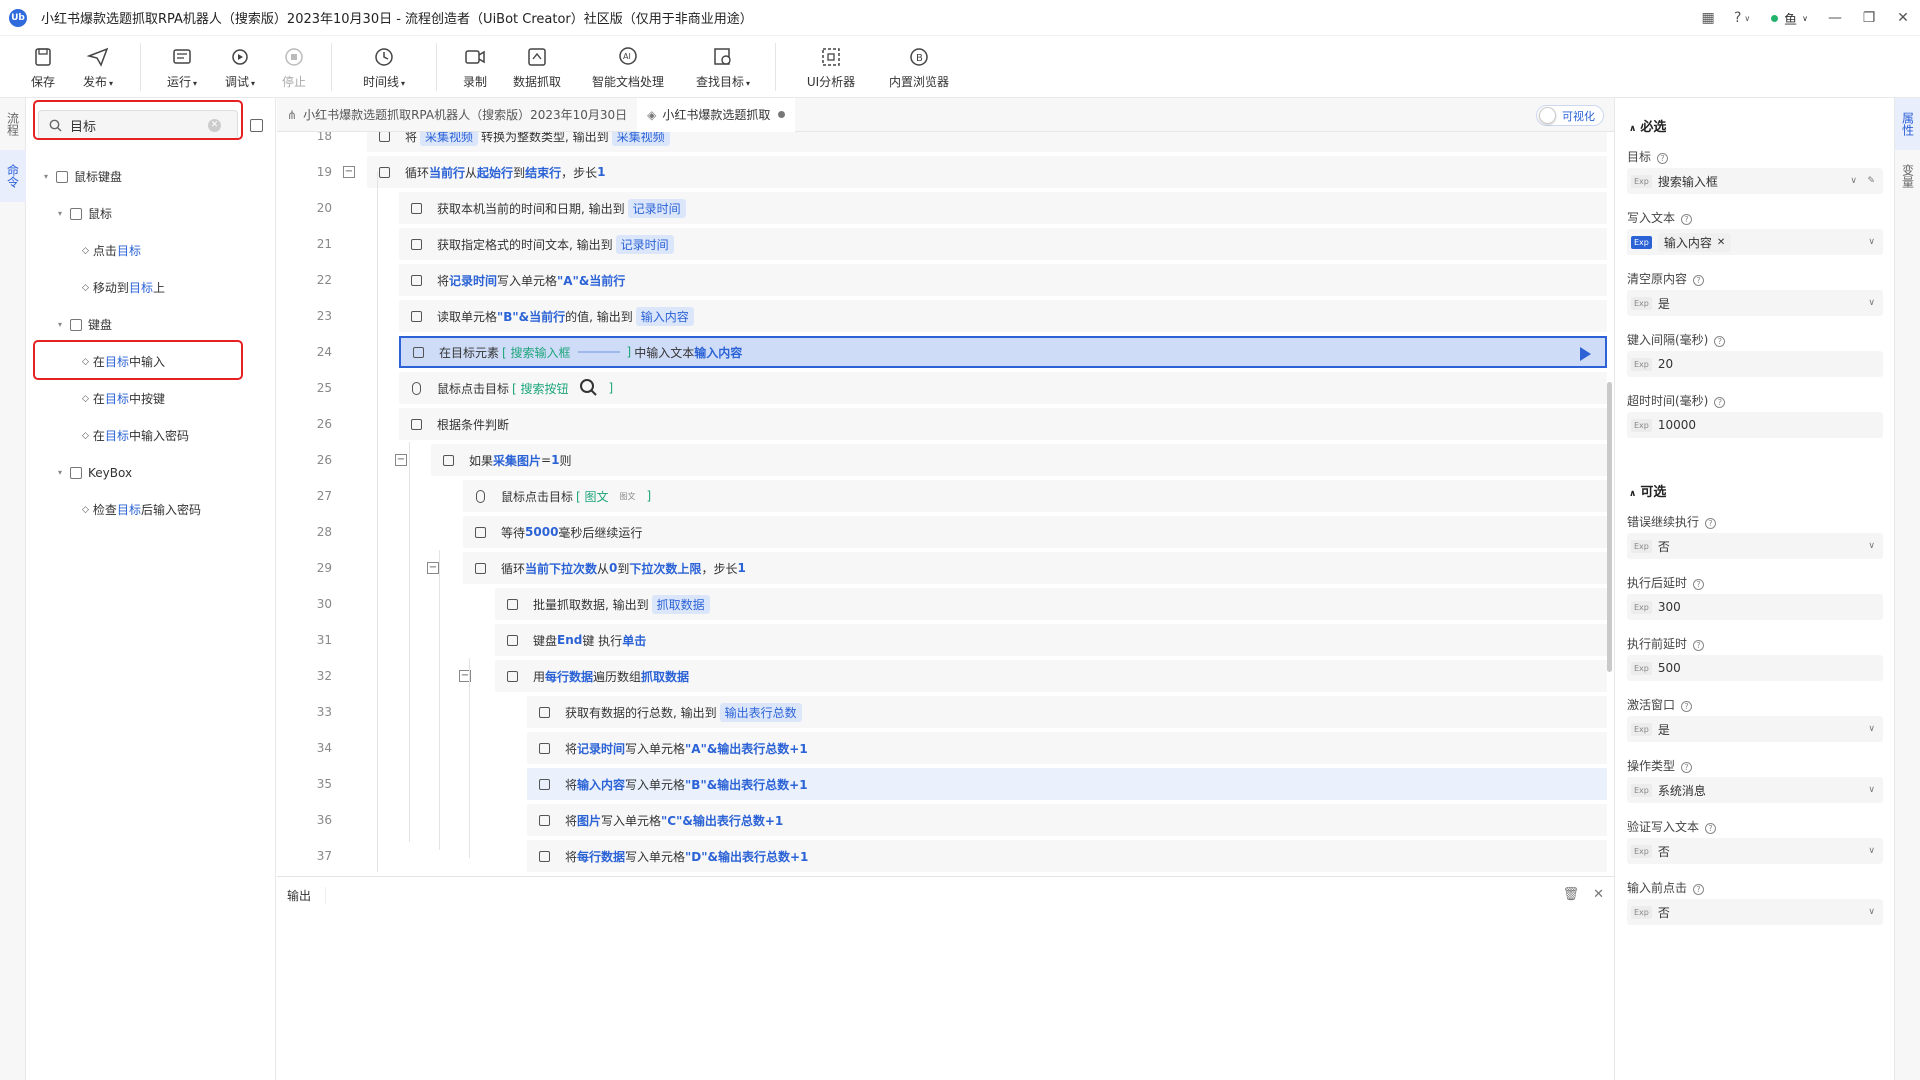 The image size is (1920, 1080). Describe the element at coordinates (1755, 546) in the screenshot. I see `prop-field: Exp 否 ∨` at that location.